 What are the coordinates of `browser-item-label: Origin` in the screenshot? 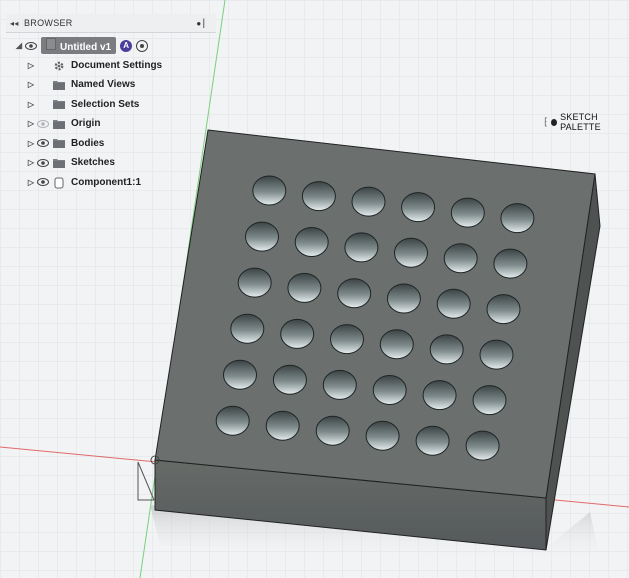 It's located at (86, 124).